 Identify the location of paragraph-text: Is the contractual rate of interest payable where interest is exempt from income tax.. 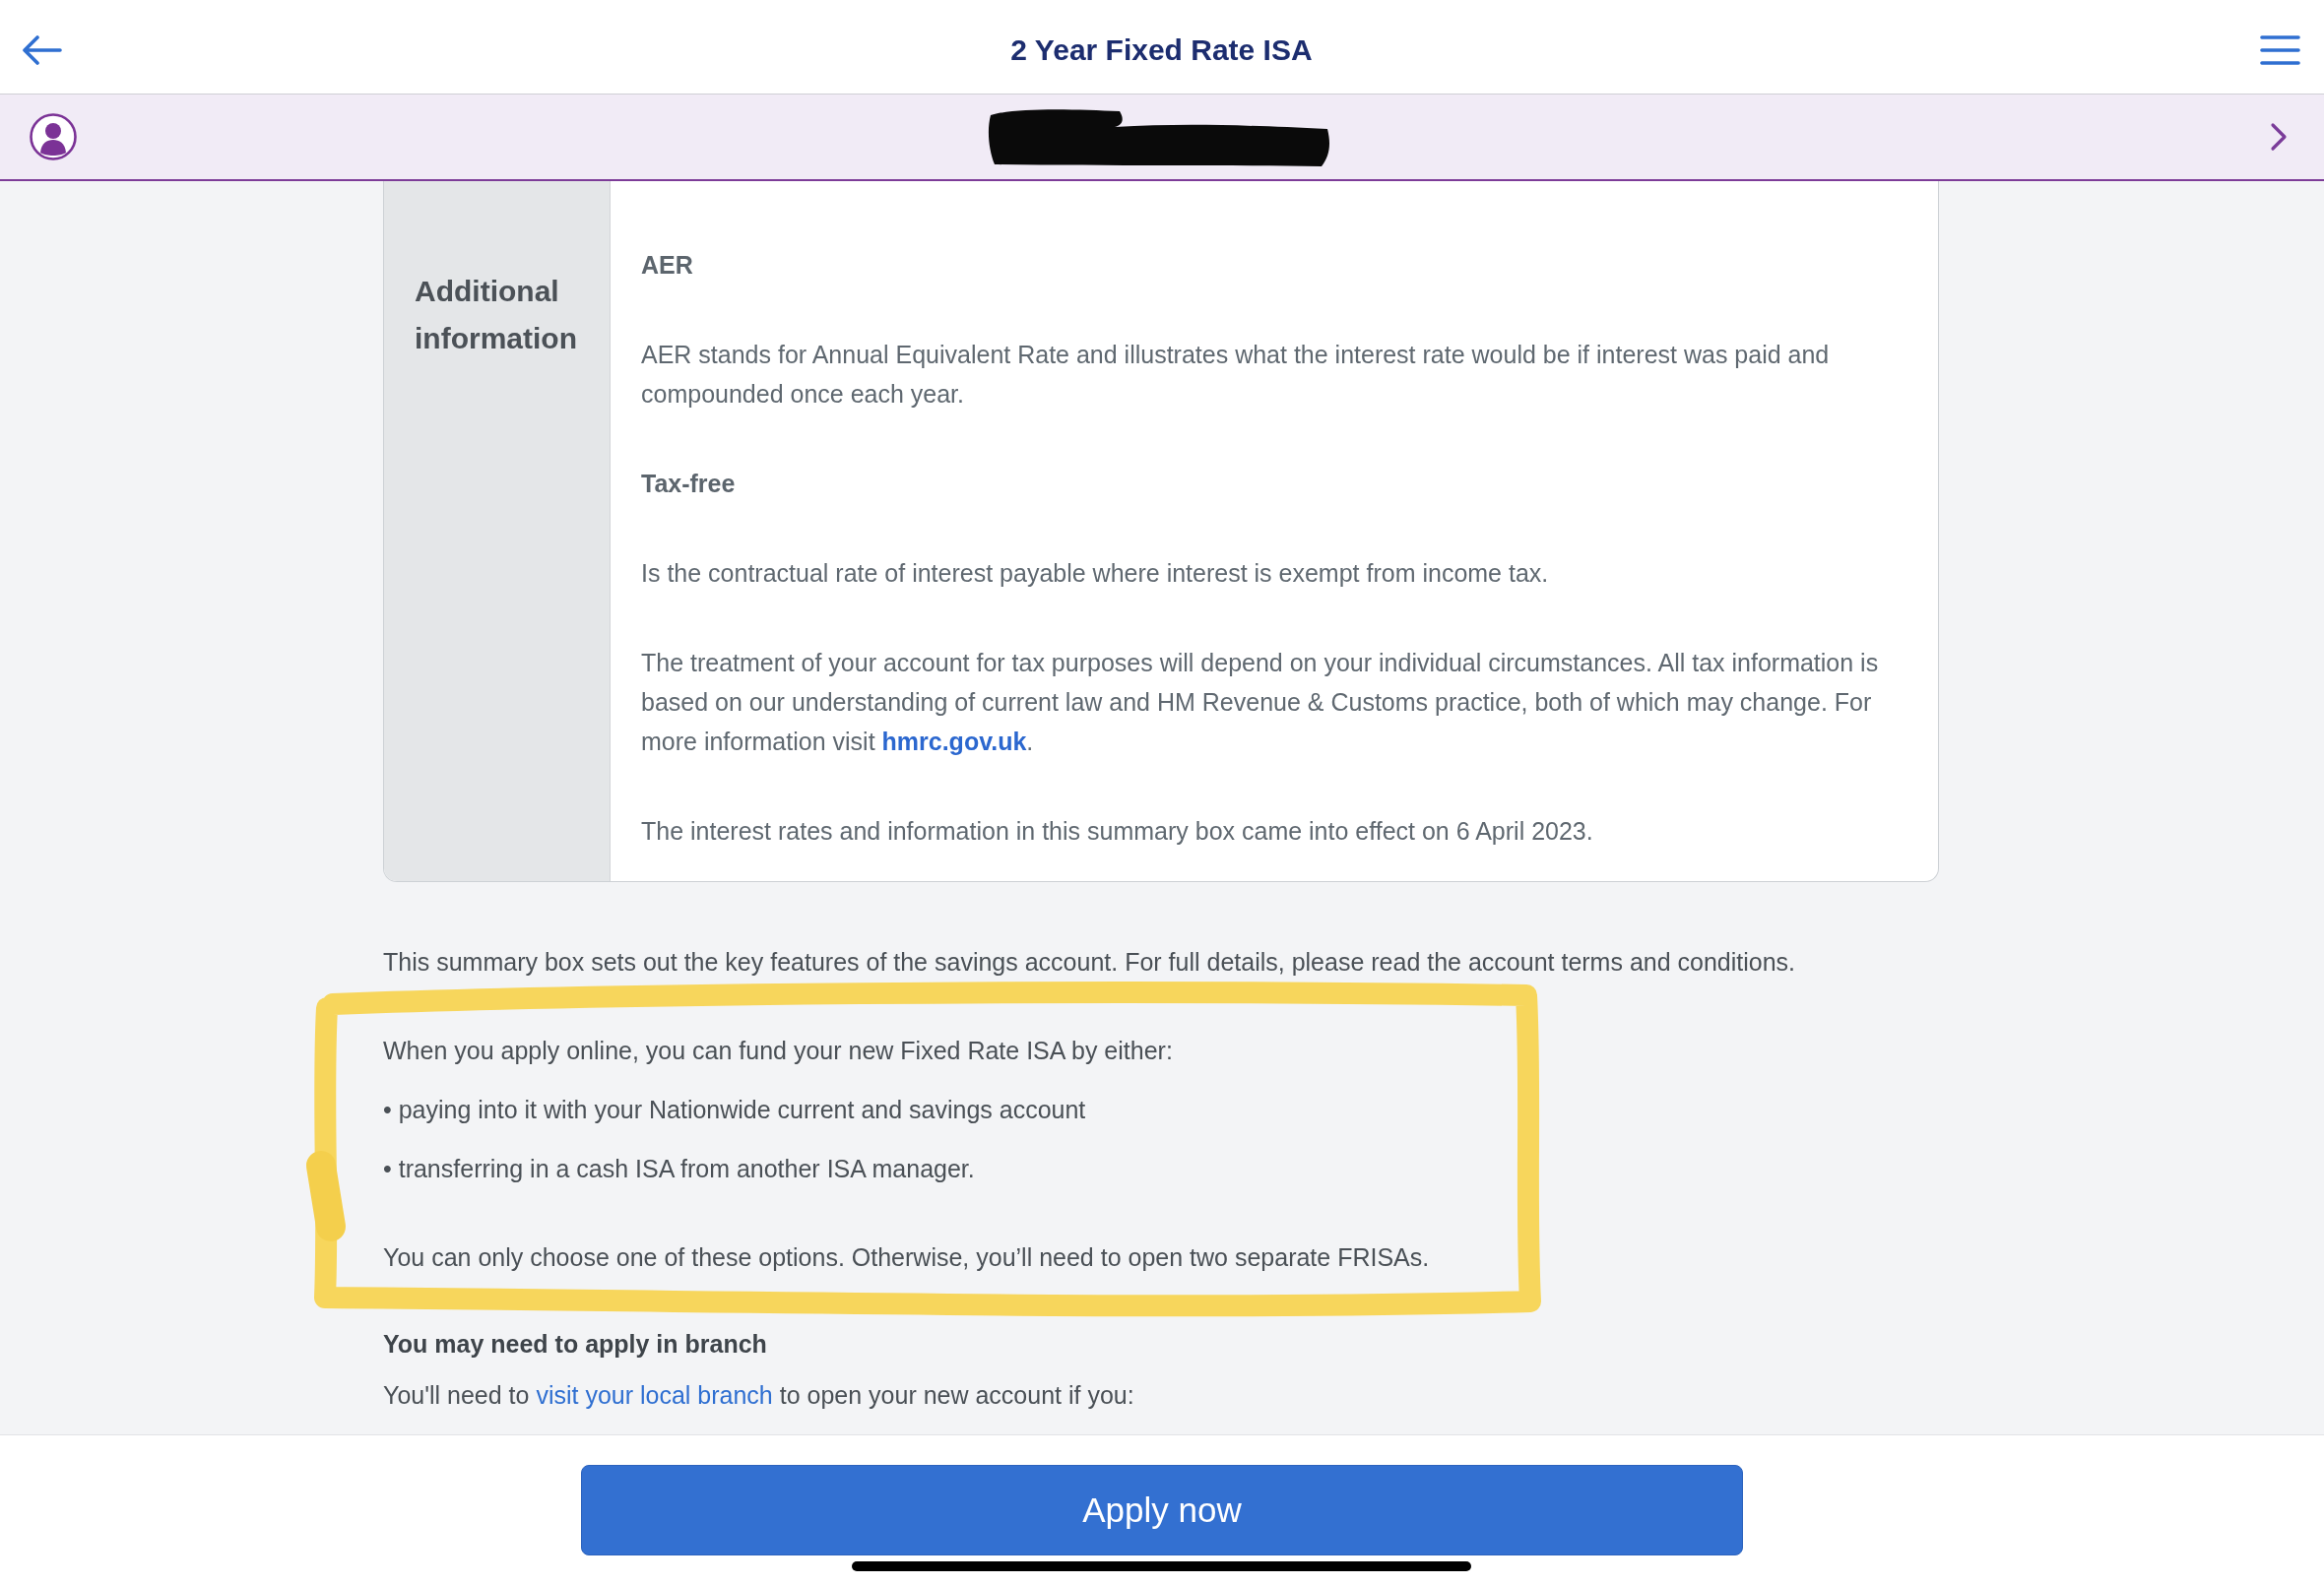
(1096, 573).